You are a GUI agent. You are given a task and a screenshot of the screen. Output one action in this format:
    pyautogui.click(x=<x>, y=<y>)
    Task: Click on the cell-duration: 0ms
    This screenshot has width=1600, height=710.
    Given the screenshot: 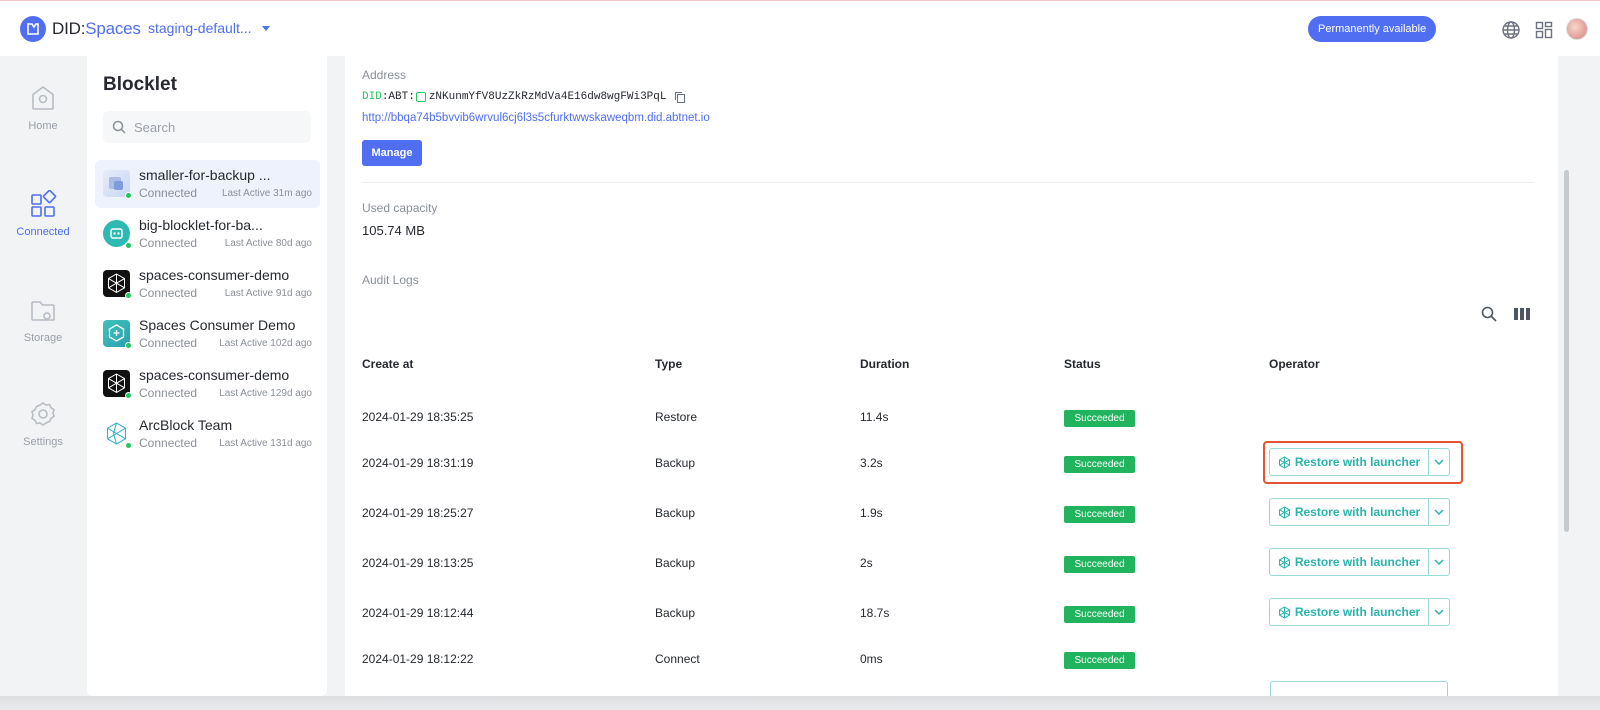 What is the action you would take?
    pyautogui.click(x=871, y=659)
    